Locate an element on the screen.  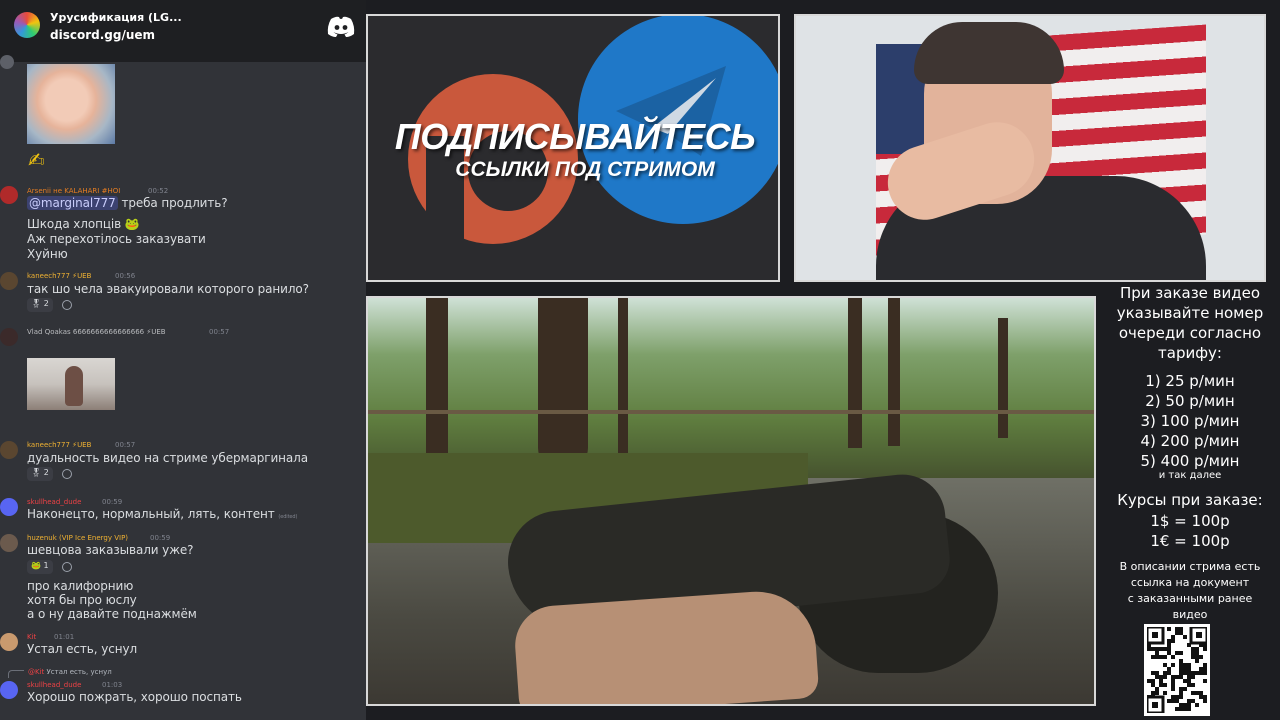
writing-hand-emoji: ✍ is located at coordinates (36, 160).